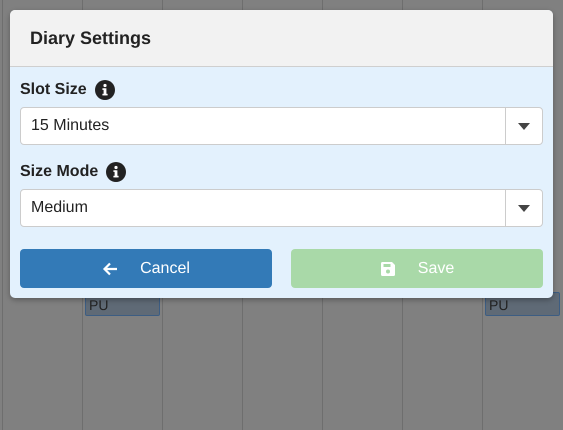 The image size is (563, 430). What do you see at coordinates (53, 90) in the screenshot?
I see `field-label: Slot Size` at bounding box center [53, 90].